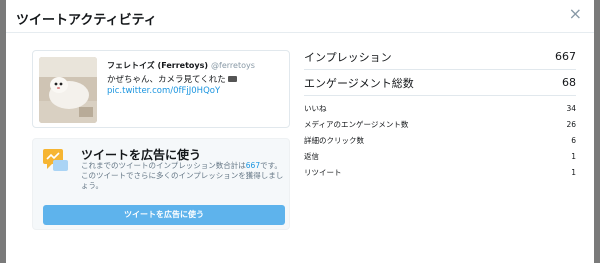 Image resolution: width=600 pixels, height=263 pixels. What do you see at coordinates (440, 83) in the screenshot?
I see `stat-engagements: エンゲージメント総数 68` at bounding box center [440, 83].